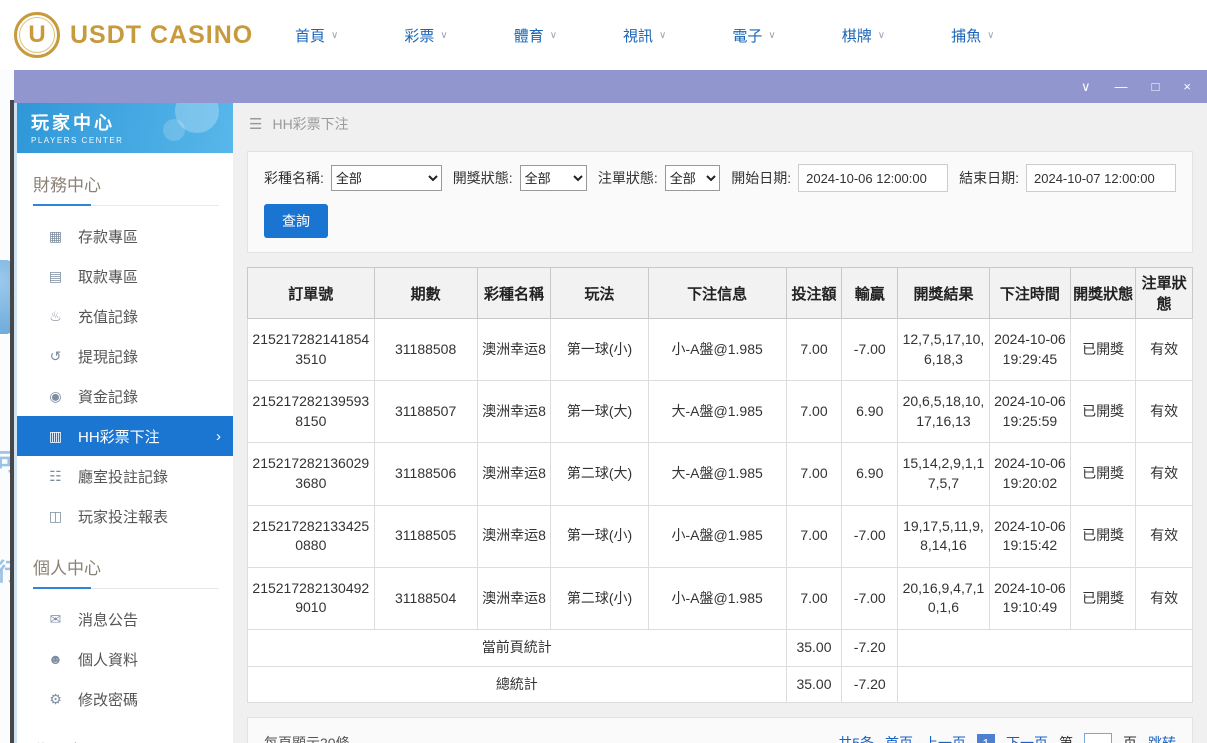 The height and width of the screenshot is (743, 1207). Describe the element at coordinates (720, 124) in the screenshot. I see `content-header: ☰ HH彩票下注` at that location.